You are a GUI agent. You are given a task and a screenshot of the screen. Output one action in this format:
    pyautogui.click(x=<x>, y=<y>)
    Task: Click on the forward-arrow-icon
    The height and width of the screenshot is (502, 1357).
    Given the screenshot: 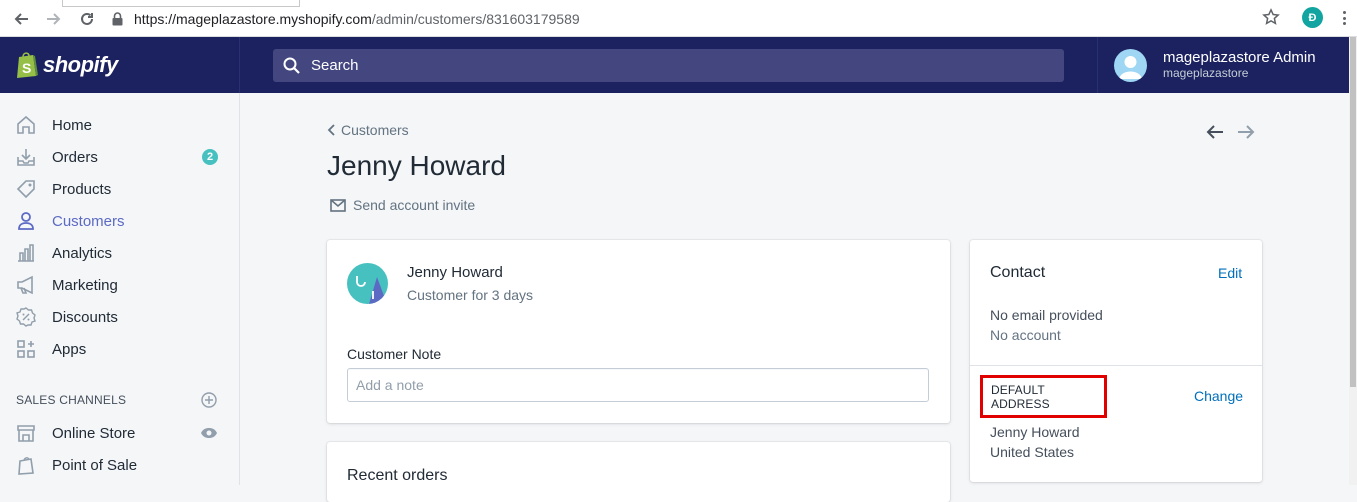 What is the action you would take?
    pyautogui.click(x=54, y=19)
    